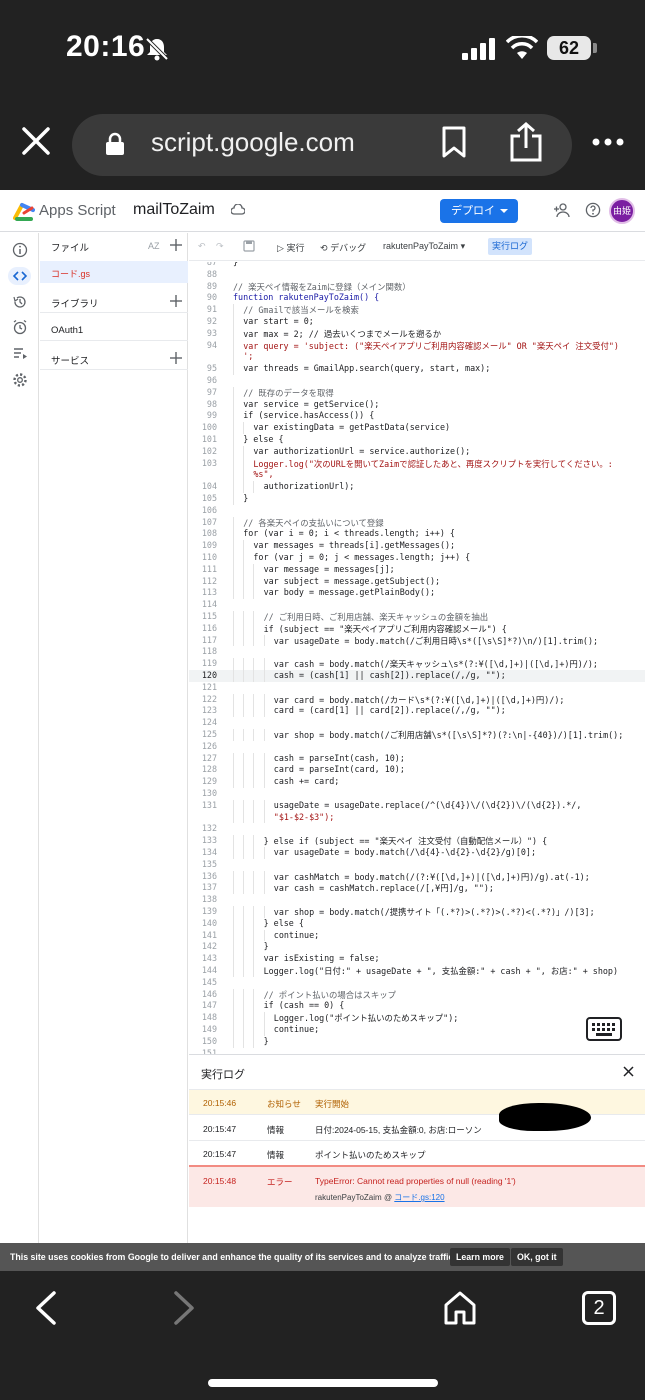 This screenshot has height=1400, width=645. I want to click on redo-icon: ↷, so click(220, 246).